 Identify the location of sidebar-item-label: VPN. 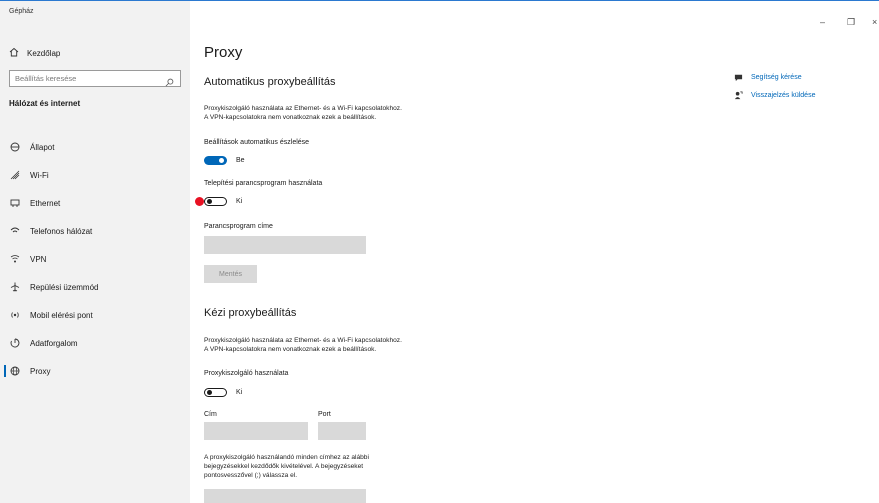
(38, 259).